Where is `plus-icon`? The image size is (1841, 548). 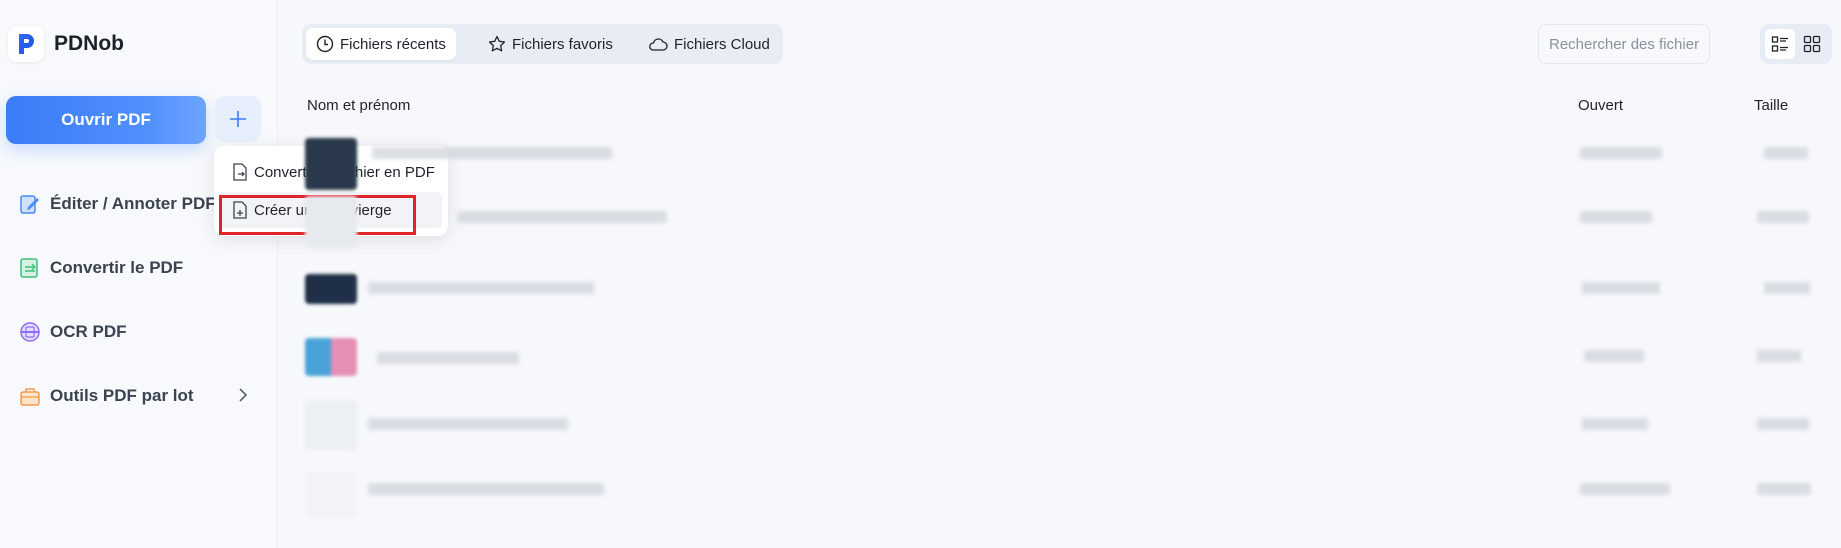
plus-icon is located at coordinates (238, 119).